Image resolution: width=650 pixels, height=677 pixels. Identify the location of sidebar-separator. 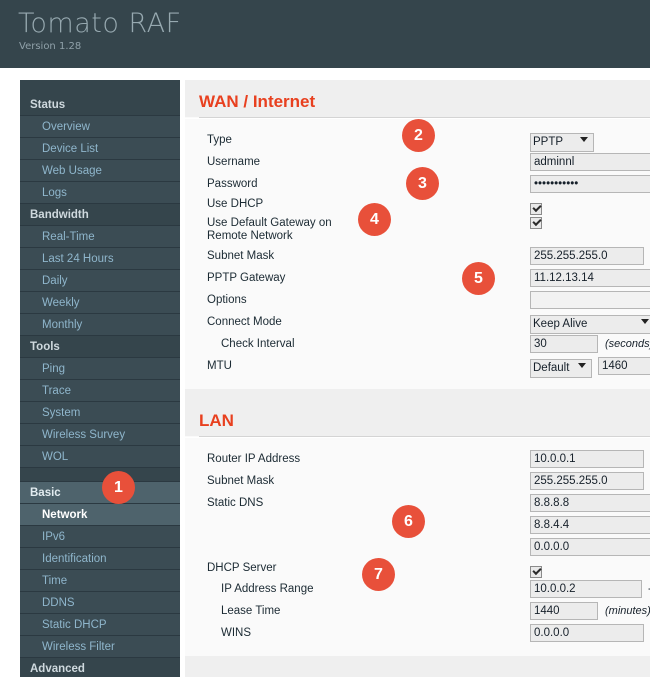
(100, 475).